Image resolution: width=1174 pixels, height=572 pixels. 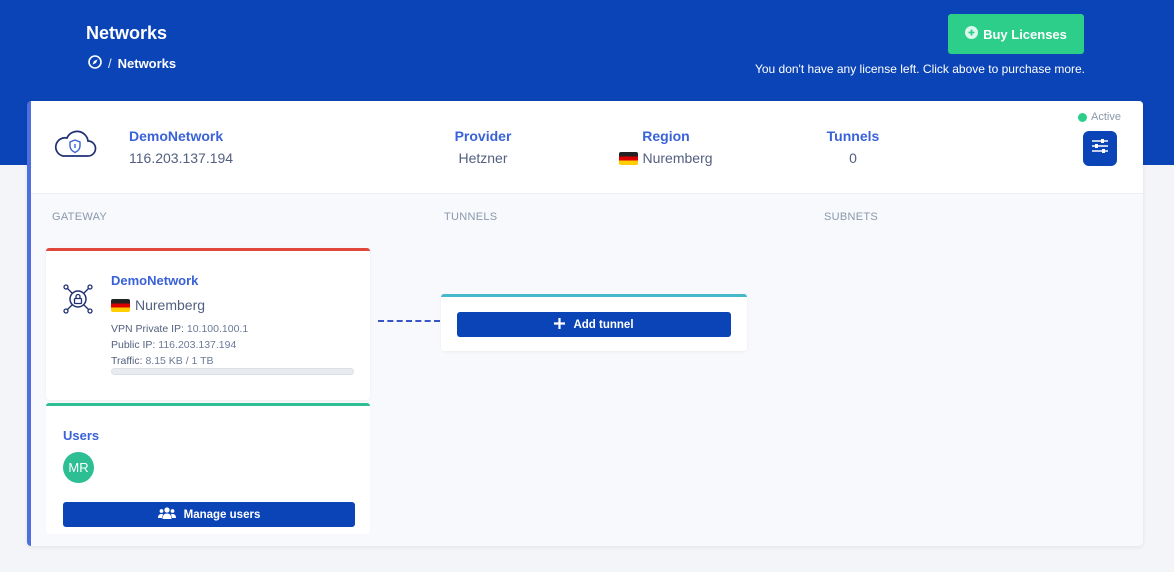 What do you see at coordinates (409, 321) in the screenshot?
I see `gateway-tunnel-connector` at bounding box center [409, 321].